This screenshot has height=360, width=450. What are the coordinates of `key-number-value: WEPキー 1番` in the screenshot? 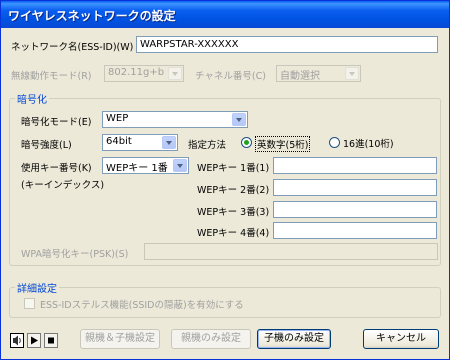 It's located at (137, 168).